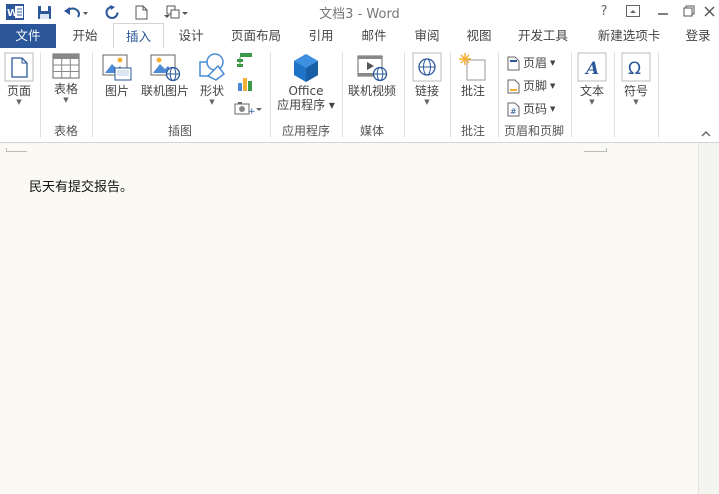 This screenshot has width=719, height=494. I want to click on pages-label: 页面, so click(18, 91).